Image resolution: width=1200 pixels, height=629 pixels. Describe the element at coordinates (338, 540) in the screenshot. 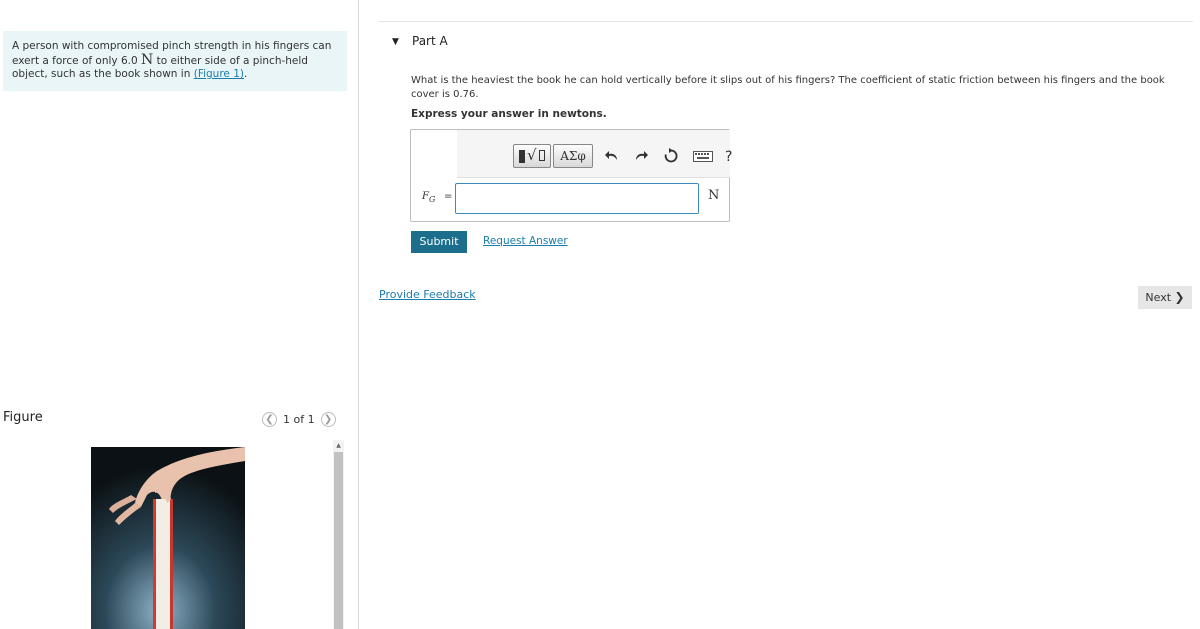

I see `scroll-thumb` at that location.